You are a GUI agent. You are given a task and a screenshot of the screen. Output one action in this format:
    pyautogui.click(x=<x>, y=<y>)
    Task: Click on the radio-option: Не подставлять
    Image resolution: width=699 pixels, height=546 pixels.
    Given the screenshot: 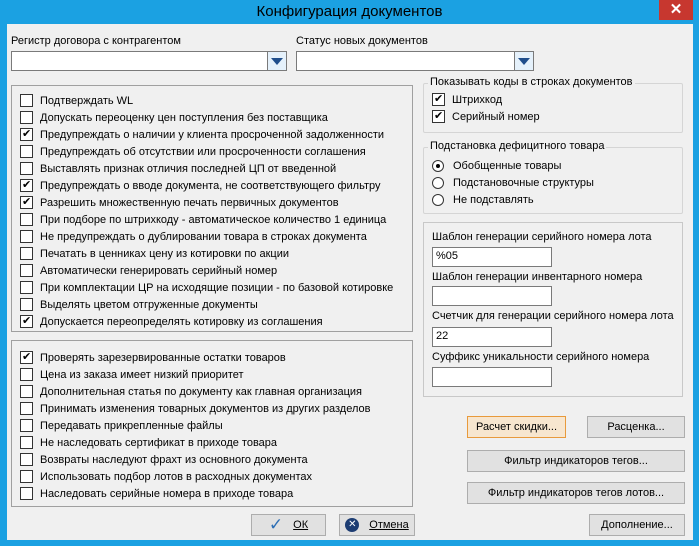 What is the action you would take?
    pyautogui.click(x=483, y=199)
    